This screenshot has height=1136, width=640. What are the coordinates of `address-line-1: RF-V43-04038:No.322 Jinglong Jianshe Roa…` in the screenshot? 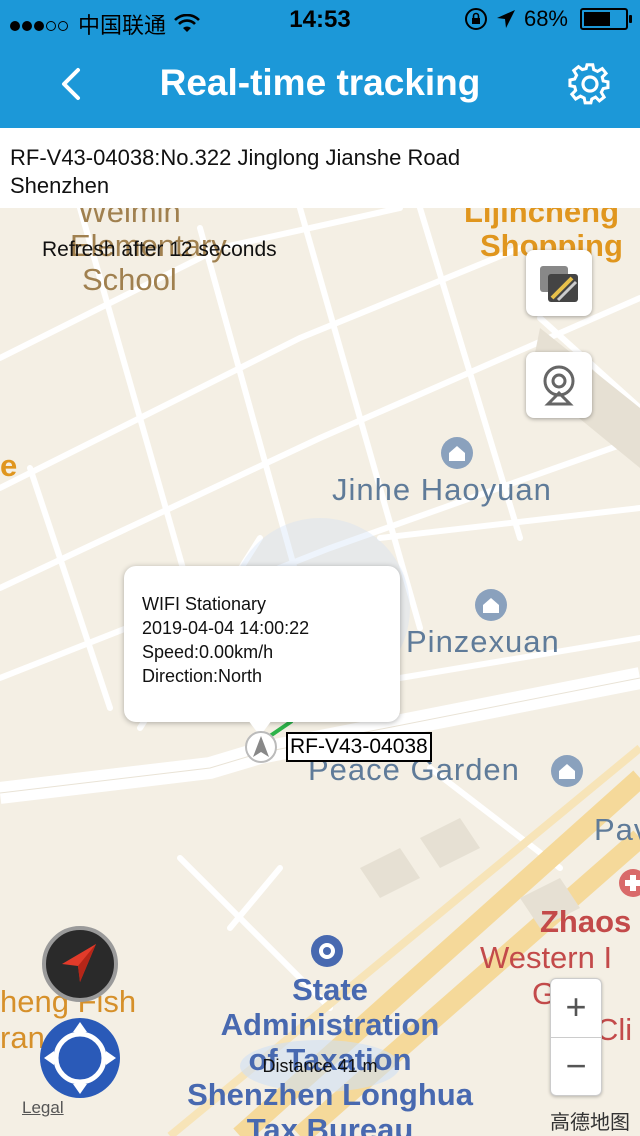 It's located at (235, 157).